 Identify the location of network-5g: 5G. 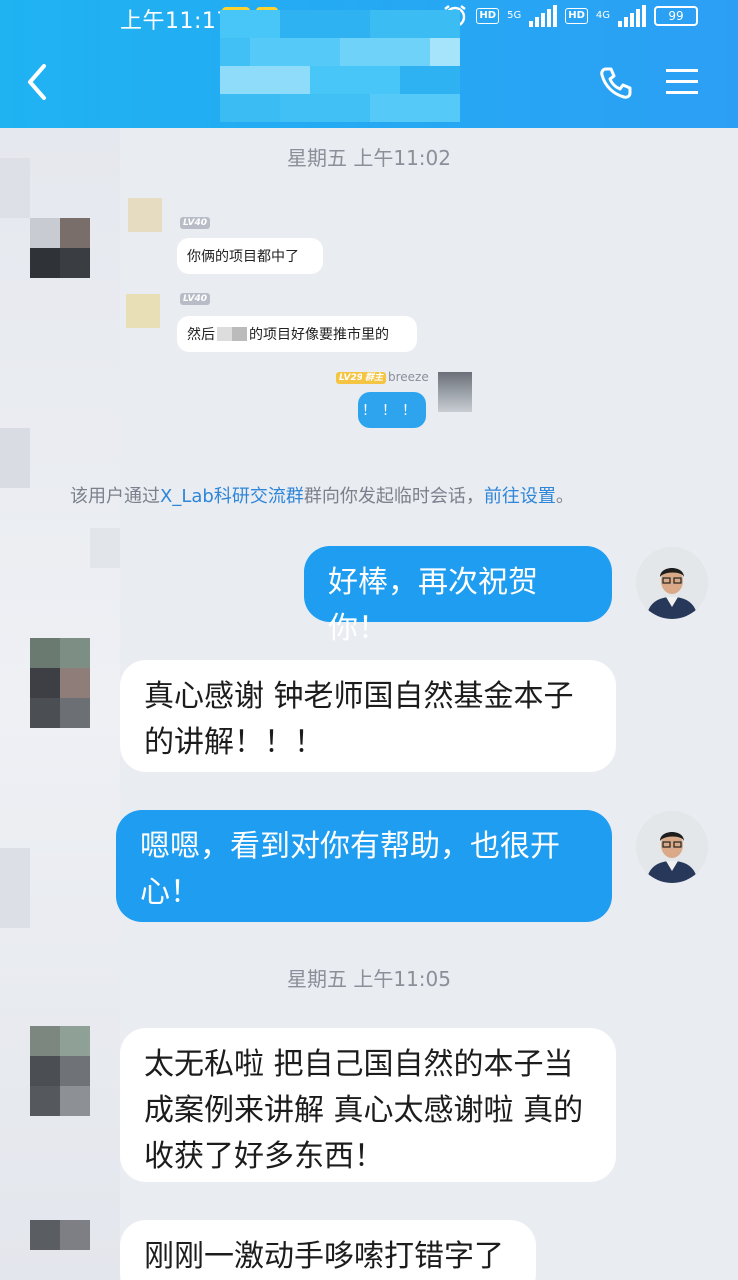
(514, 15).